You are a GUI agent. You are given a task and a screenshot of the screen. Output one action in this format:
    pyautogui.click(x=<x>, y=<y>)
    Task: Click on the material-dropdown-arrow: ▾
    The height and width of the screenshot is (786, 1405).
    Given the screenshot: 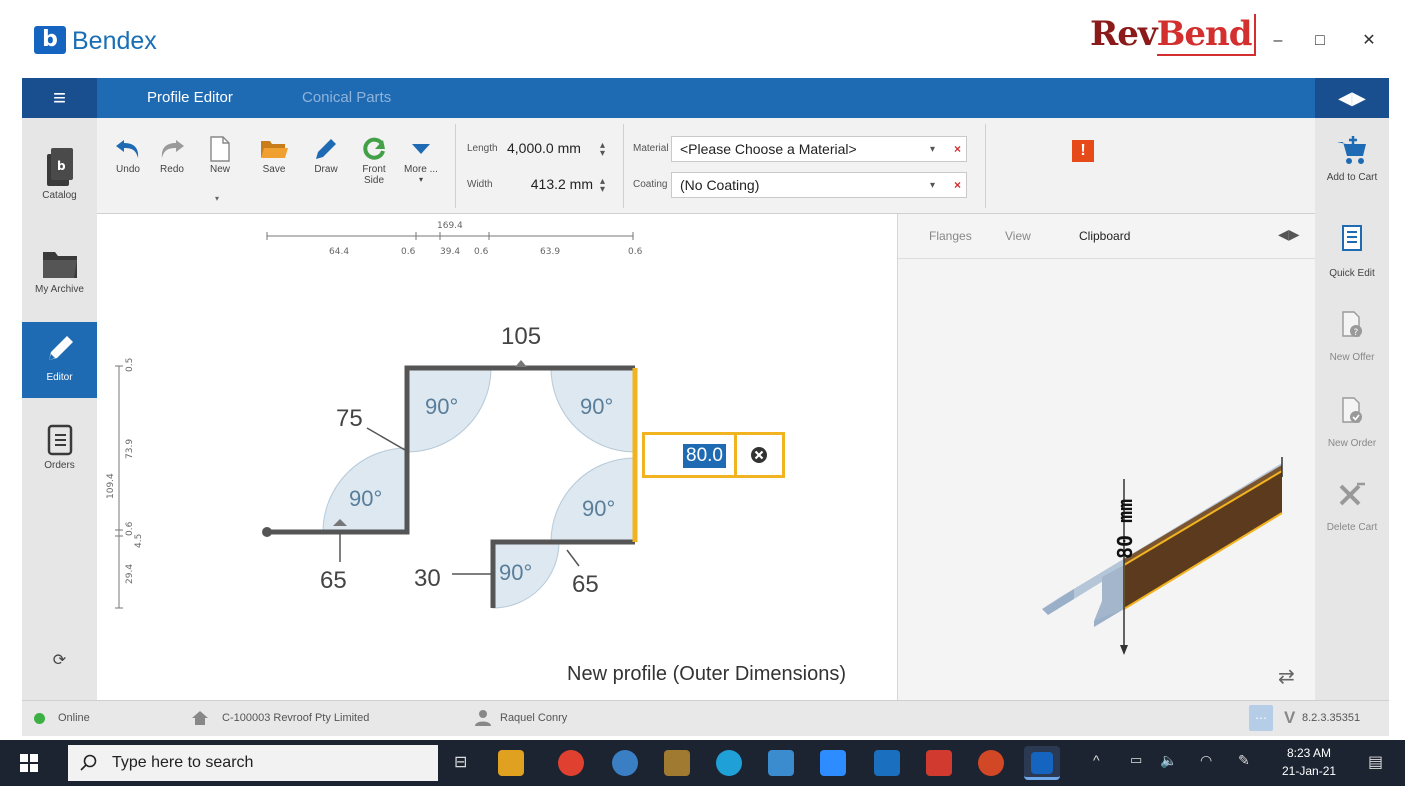 What is the action you would take?
    pyautogui.click(x=932, y=149)
    